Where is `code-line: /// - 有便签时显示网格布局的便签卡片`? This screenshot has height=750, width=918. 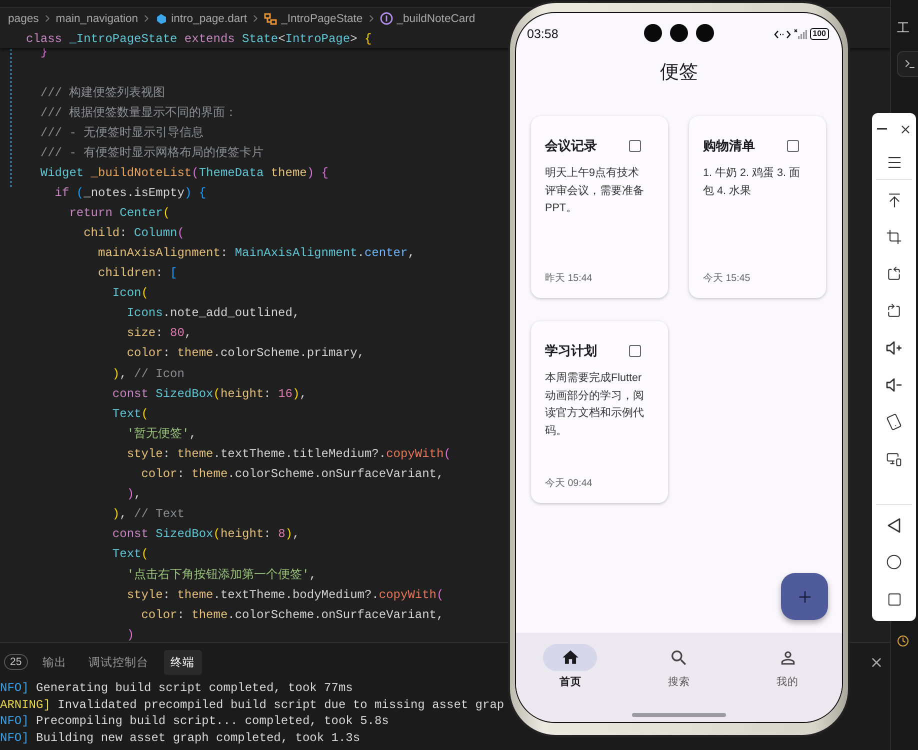
code-line: /// - 有便签时显示网格布局的便签卡片 is located at coordinates (151, 153).